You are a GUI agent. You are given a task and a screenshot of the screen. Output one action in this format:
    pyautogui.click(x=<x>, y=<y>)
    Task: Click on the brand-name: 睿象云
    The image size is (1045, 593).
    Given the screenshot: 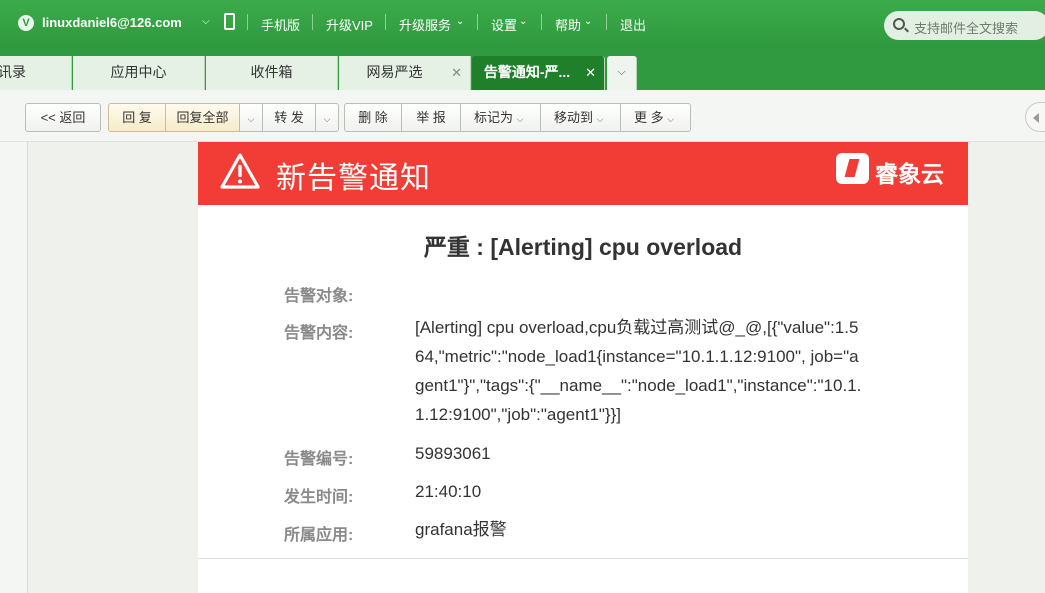 What is the action you would take?
    pyautogui.click(x=909, y=174)
    